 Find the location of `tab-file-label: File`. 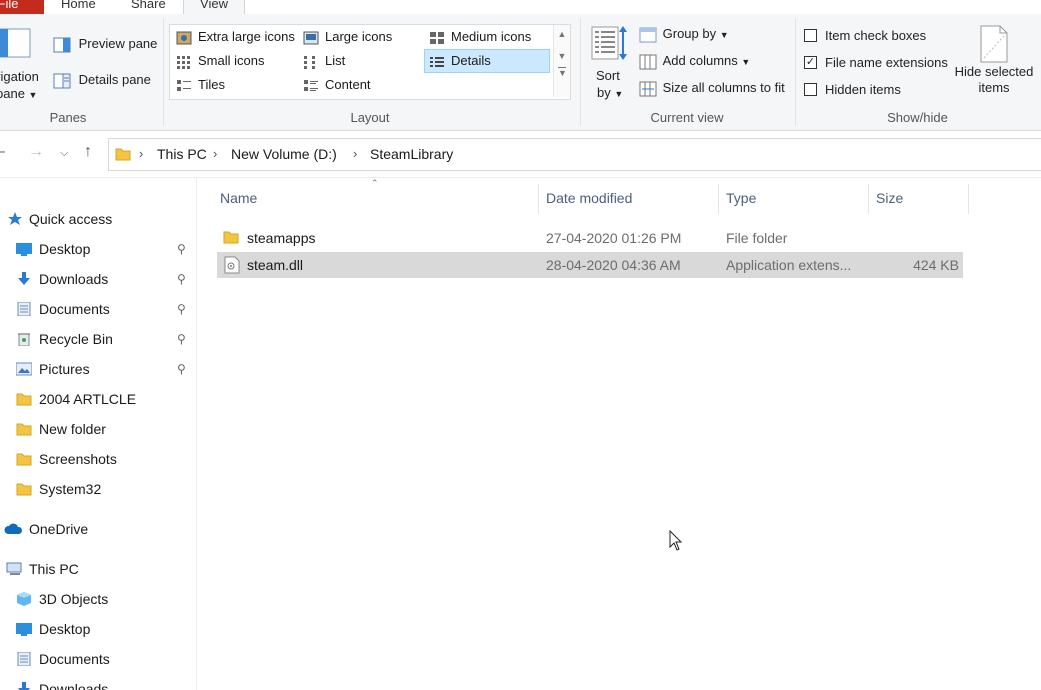

tab-file-label: File is located at coordinates (9, 5).